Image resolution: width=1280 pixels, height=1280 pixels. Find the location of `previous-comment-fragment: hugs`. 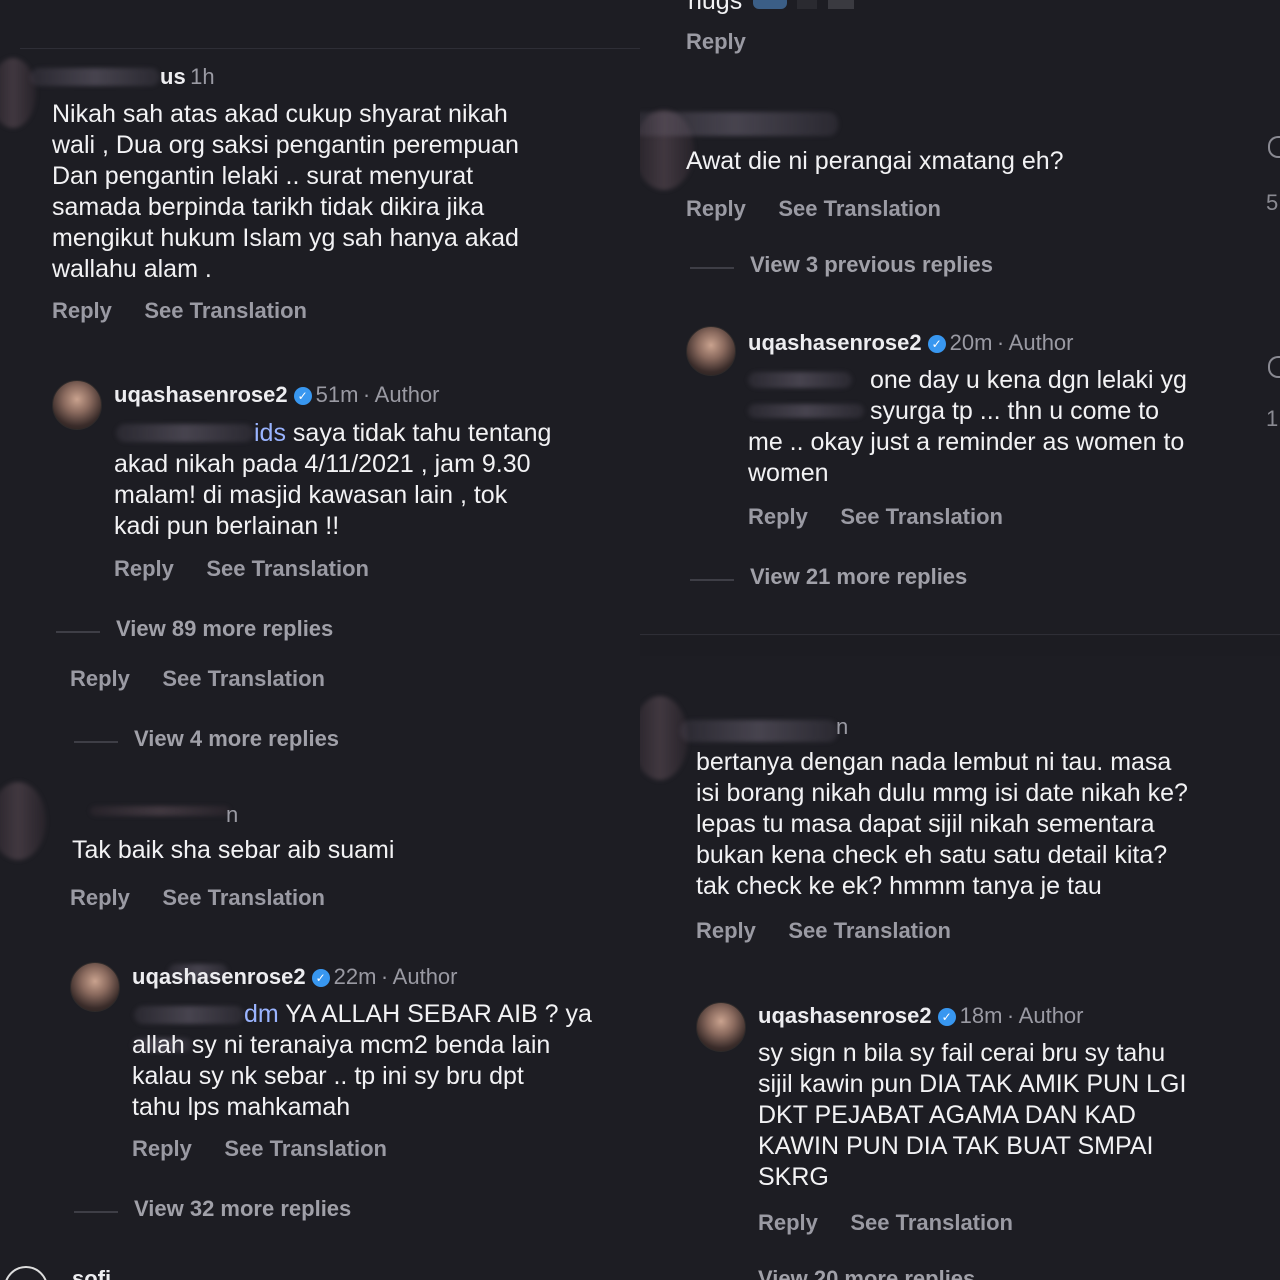

previous-comment-fragment: hugs is located at coordinates (771, 8).